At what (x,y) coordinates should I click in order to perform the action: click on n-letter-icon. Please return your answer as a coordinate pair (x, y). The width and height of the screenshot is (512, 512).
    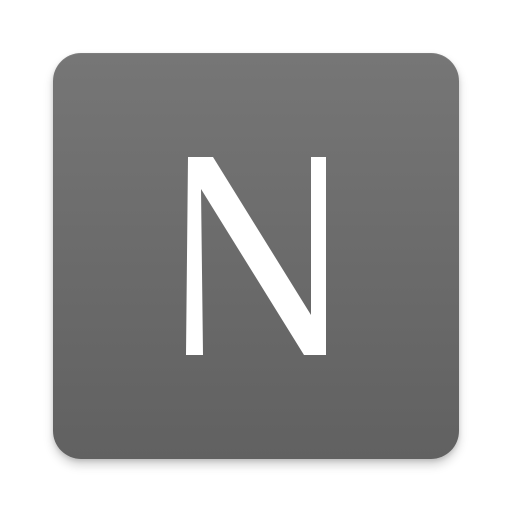
    Looking at the image, I should click on (256, 256).